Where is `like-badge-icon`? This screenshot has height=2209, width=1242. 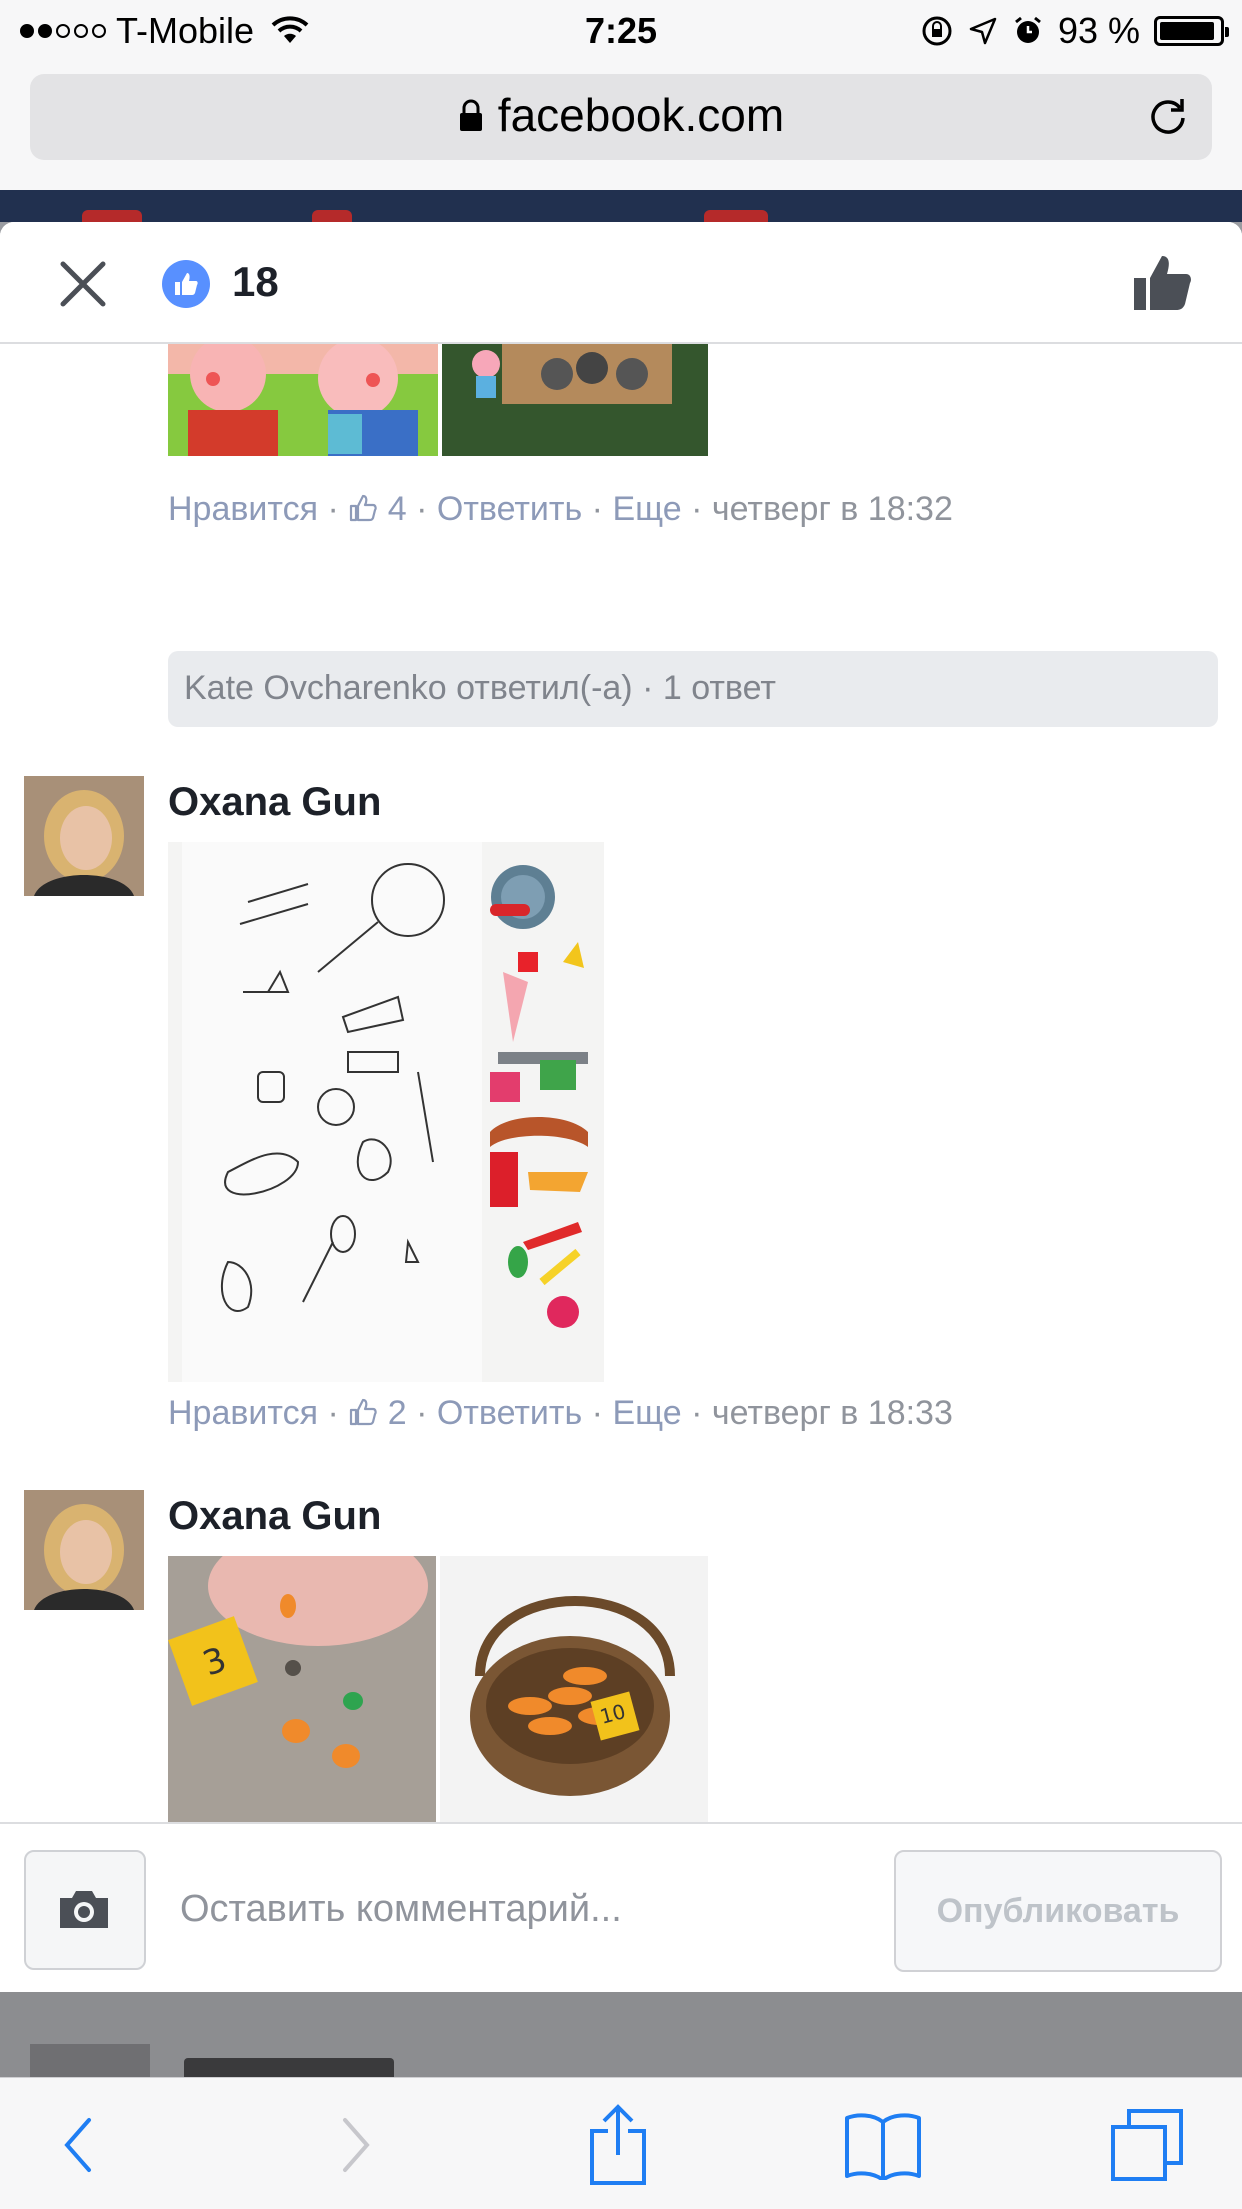
like-badge-icon is located at coordinates (186, 284).